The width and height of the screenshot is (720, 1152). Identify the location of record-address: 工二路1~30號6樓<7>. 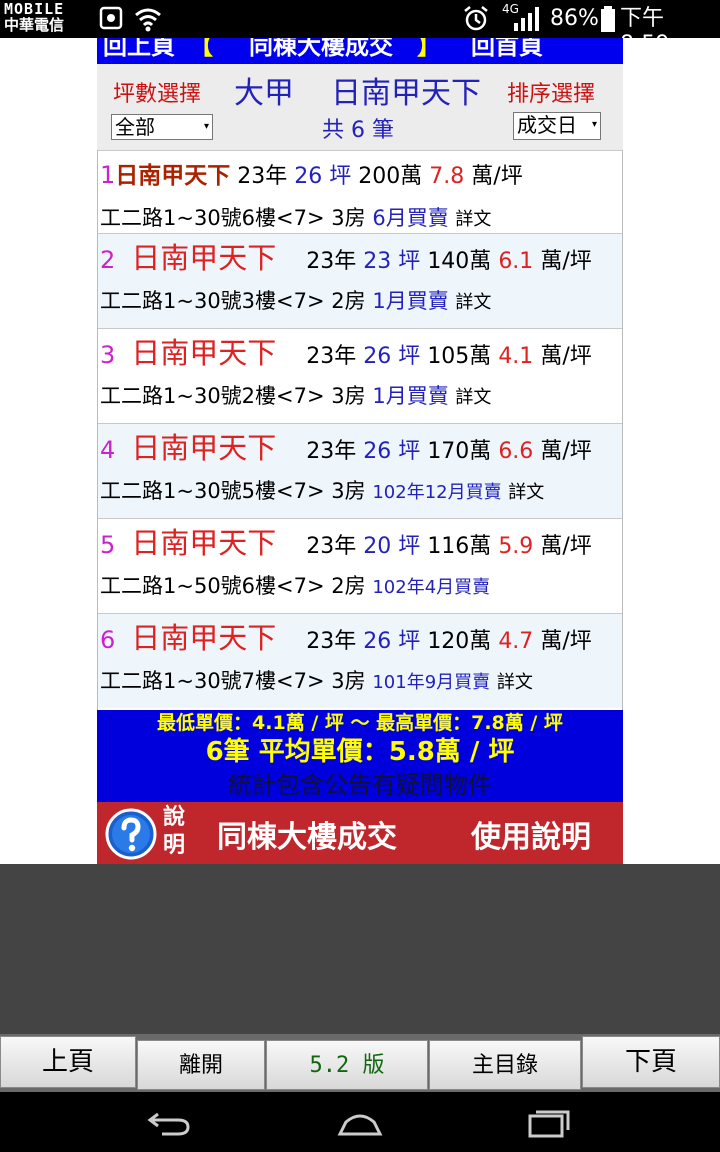
(212, 218).